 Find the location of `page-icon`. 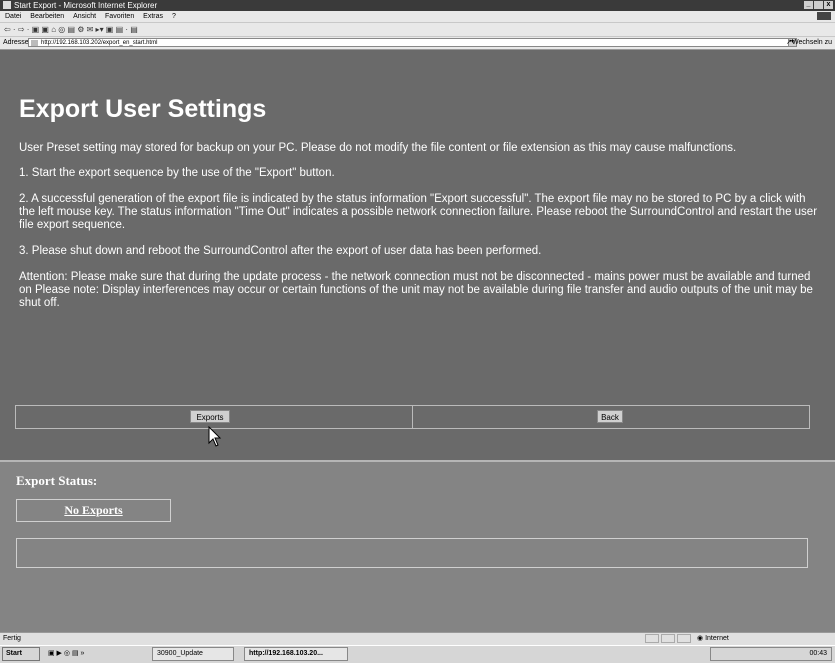

page-icon is located at coordinates (34, 43).